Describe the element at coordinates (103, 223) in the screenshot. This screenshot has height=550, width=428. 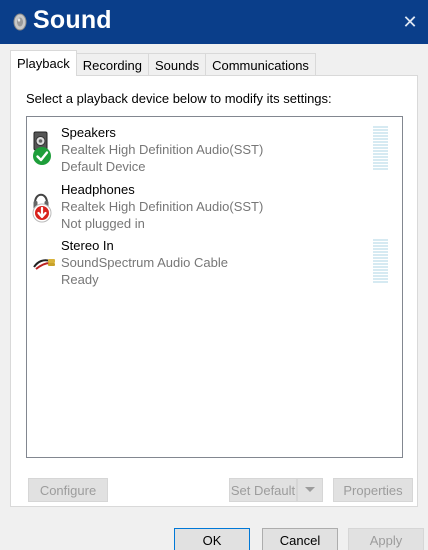
I see `device-status: Not plugged in` at that location.